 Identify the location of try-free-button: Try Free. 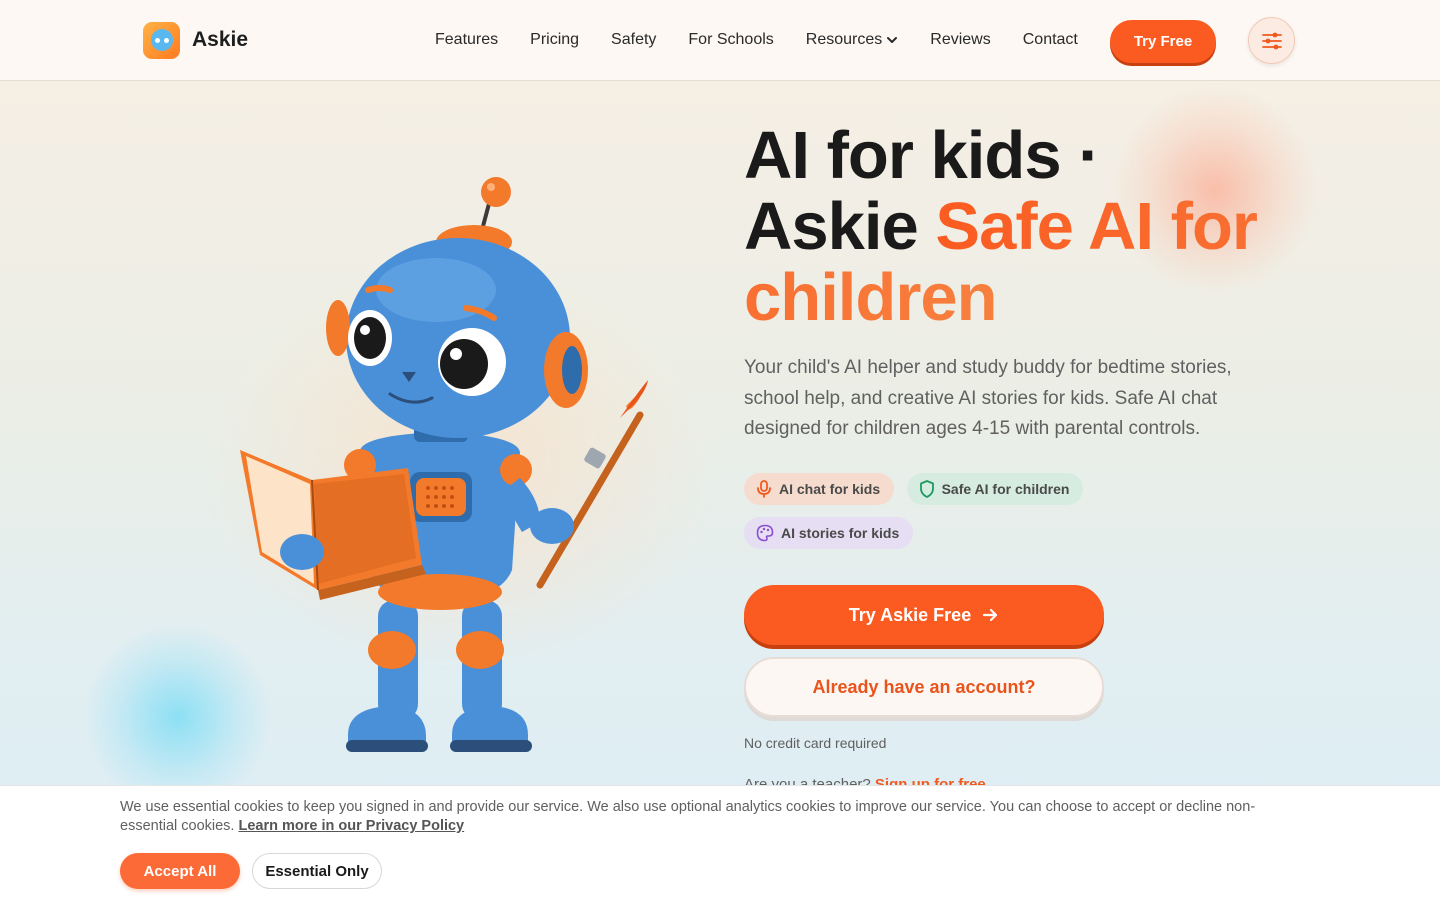
(1163, 41).